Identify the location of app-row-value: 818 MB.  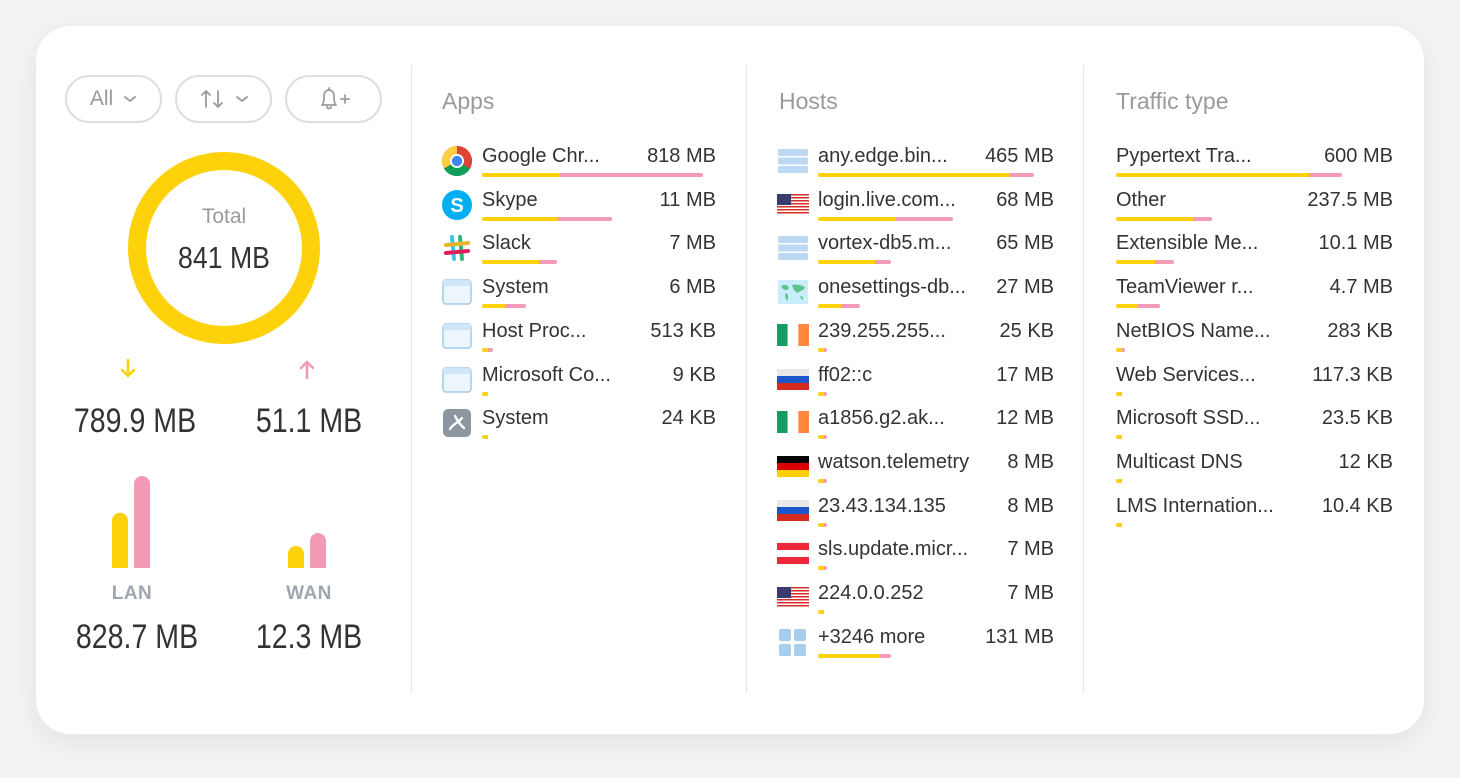
(681, 156).